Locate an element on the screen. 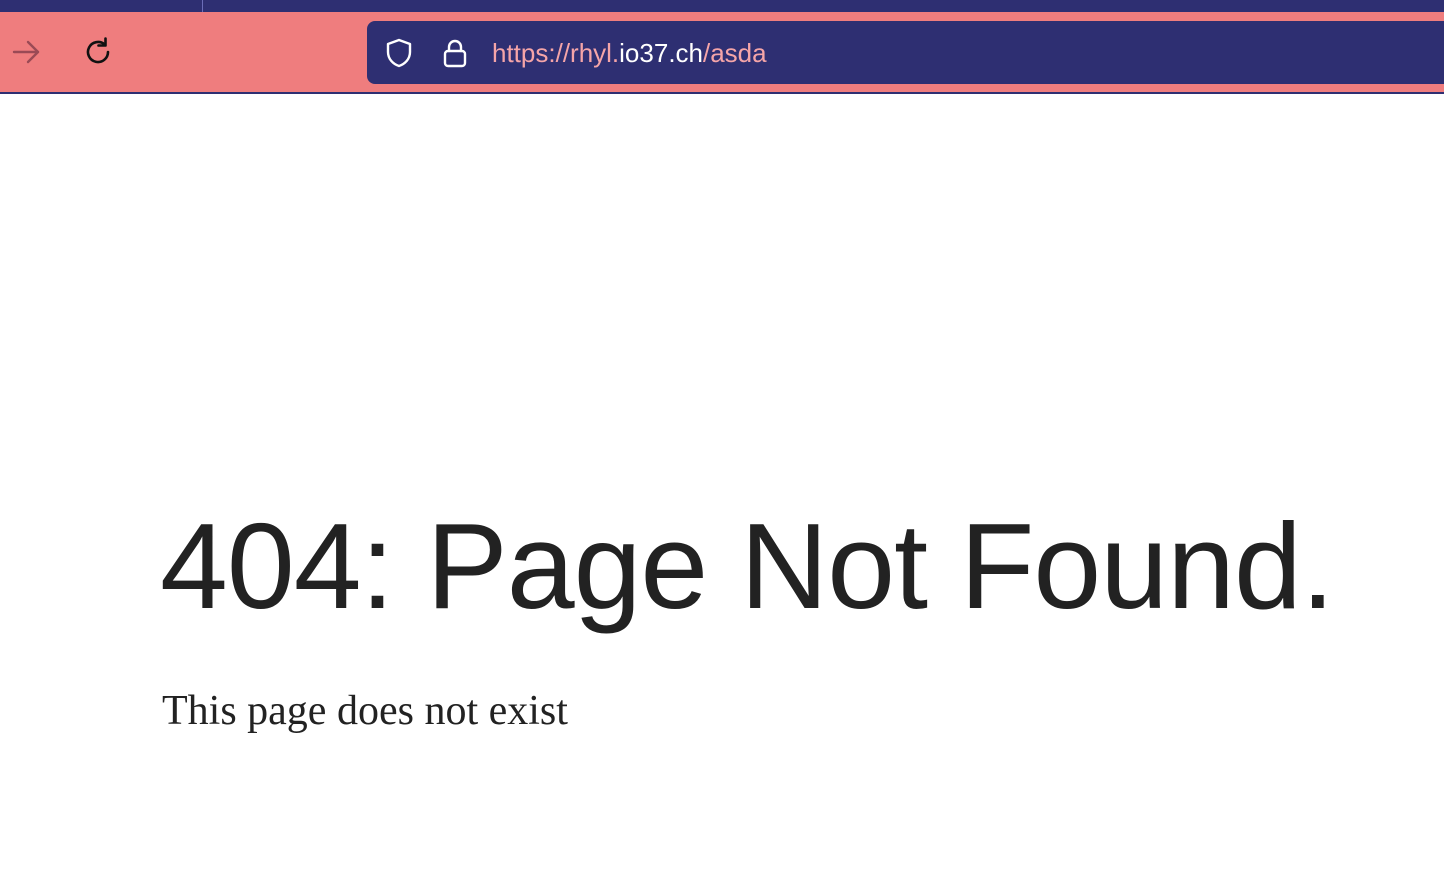 Image resolution: width=1444 pixels, height=876 pixels. url-prefix: https://rhyl. is located at coordinates (556, 53).